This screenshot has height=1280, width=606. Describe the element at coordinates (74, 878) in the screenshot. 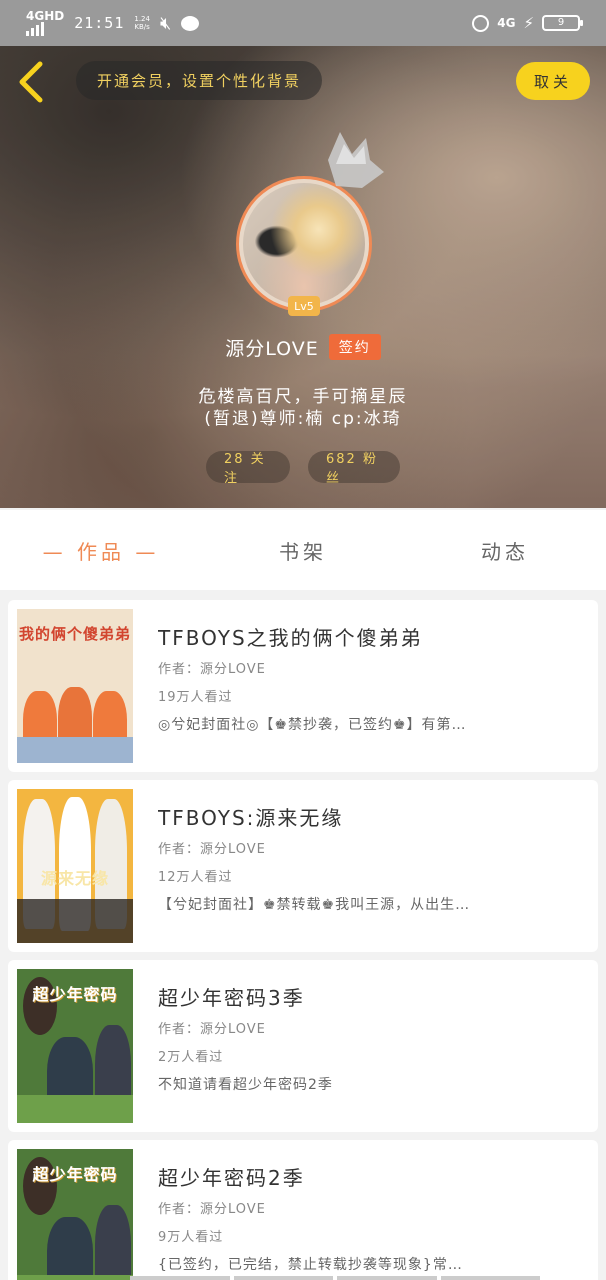

I see `cover-title: 源来无缘` at that location.